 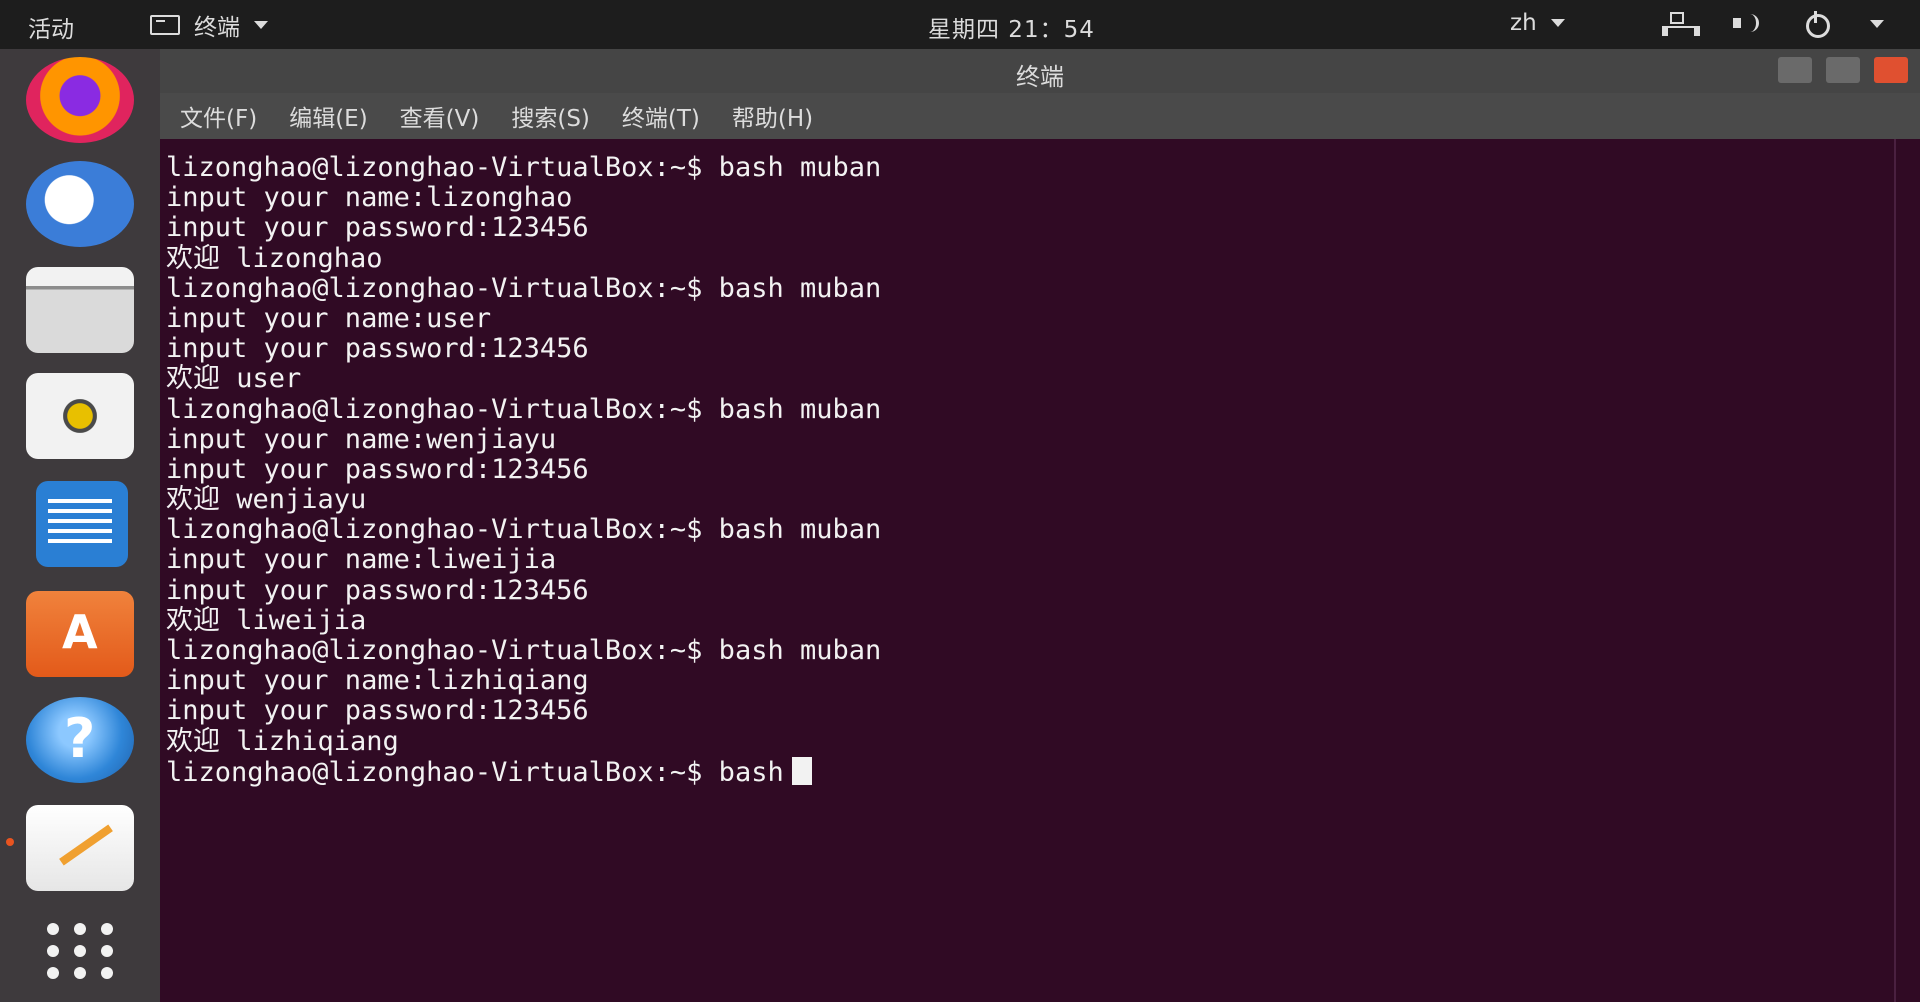 I want to click on terminal-line: 欢迎 wenjiayu, so click(x=266, y=500).